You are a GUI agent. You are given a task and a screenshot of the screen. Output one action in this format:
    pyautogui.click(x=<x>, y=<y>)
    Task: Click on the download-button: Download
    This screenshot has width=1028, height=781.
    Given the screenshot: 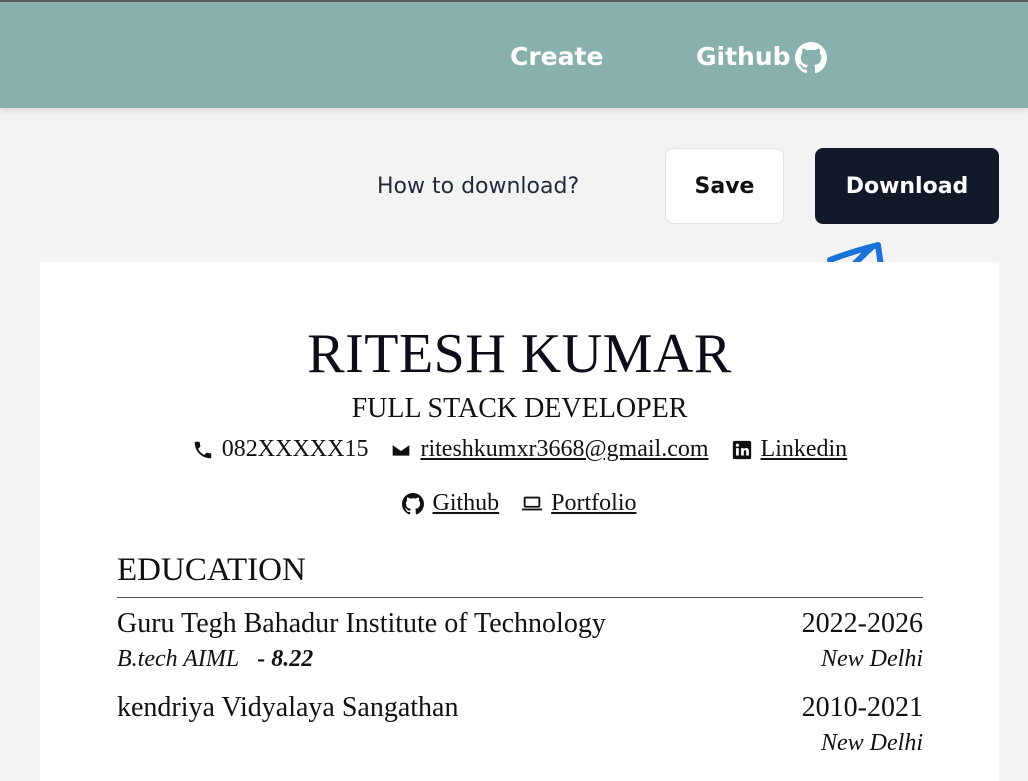 What is the action you would take?
    pyautogui.click(x=907, y=186)
    